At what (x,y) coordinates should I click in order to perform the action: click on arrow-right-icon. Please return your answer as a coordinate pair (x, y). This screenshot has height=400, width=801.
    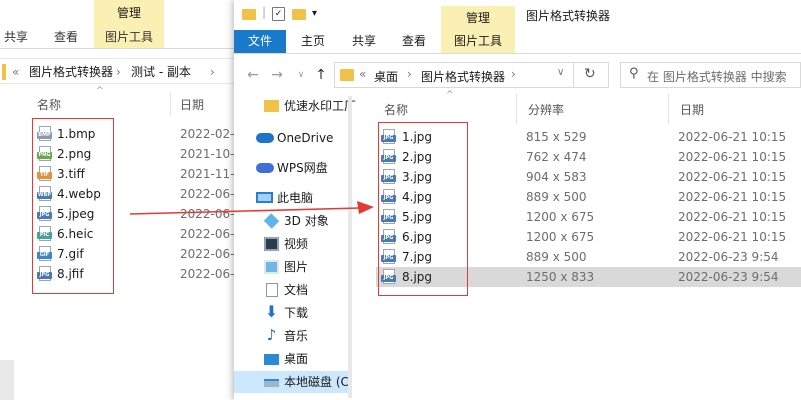
    Looking at the image, I should click on (251, 208).